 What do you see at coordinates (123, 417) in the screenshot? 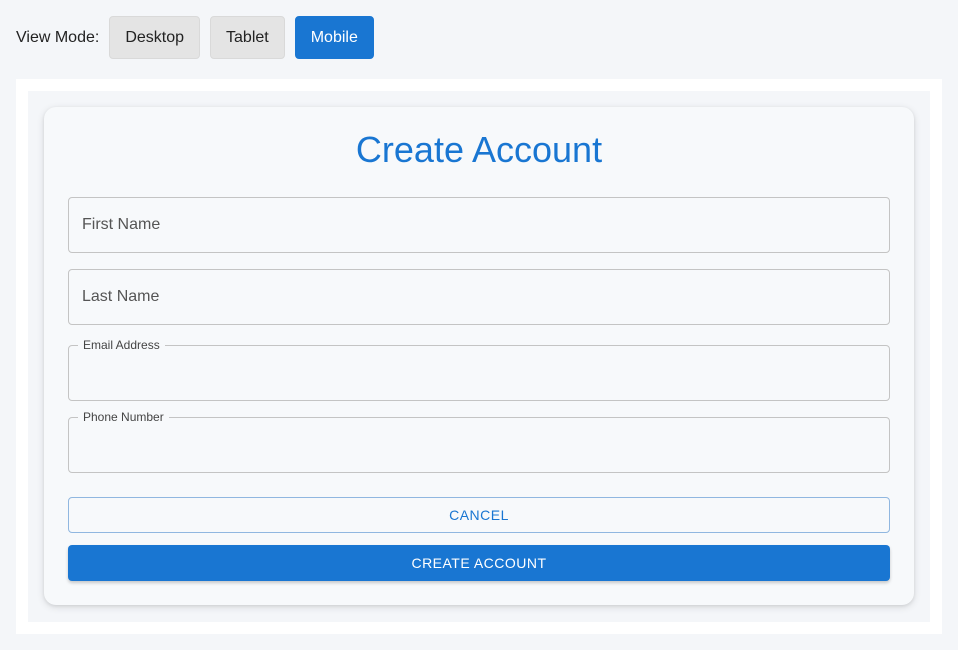
I see `phone-label: Phone Number` at bounding box center [123, 417].